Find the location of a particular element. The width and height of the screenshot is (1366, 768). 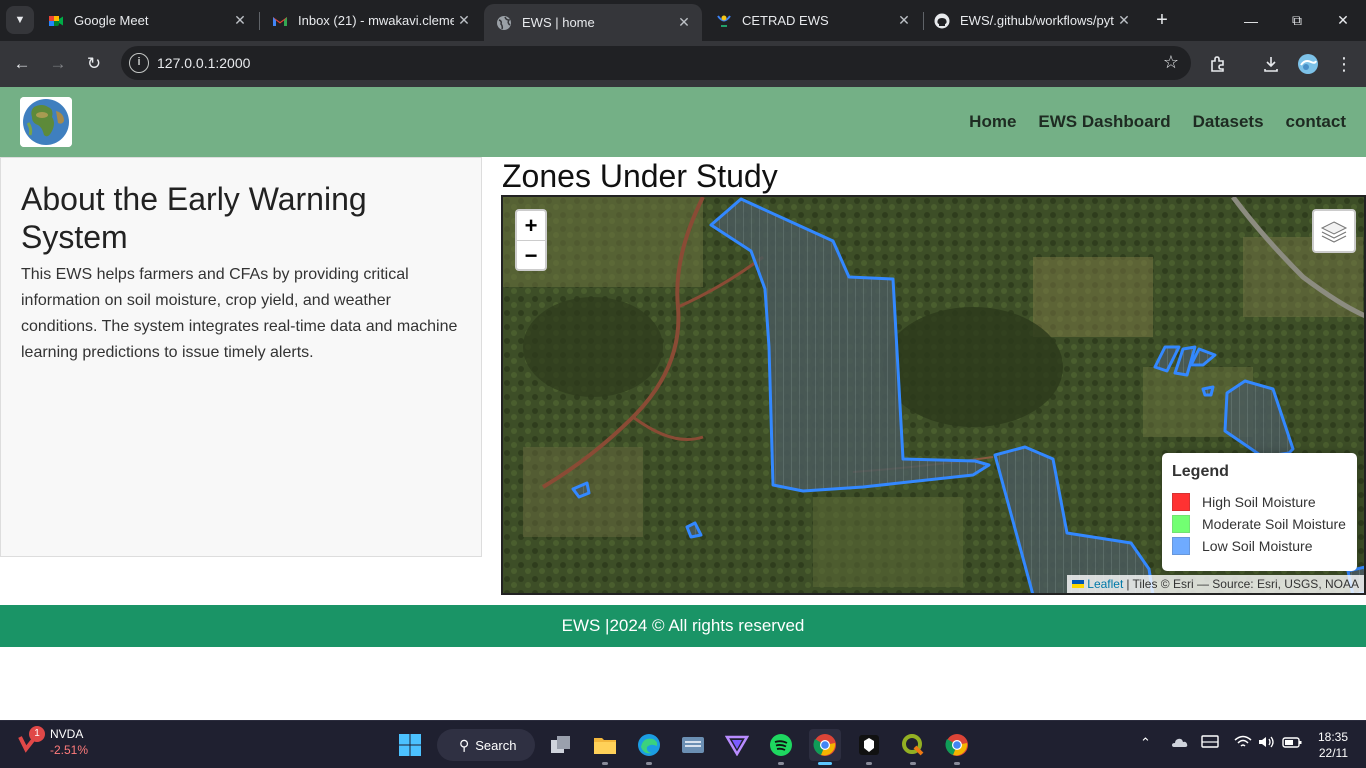

nav-contact: contact is located at coordinates (1316, 122).